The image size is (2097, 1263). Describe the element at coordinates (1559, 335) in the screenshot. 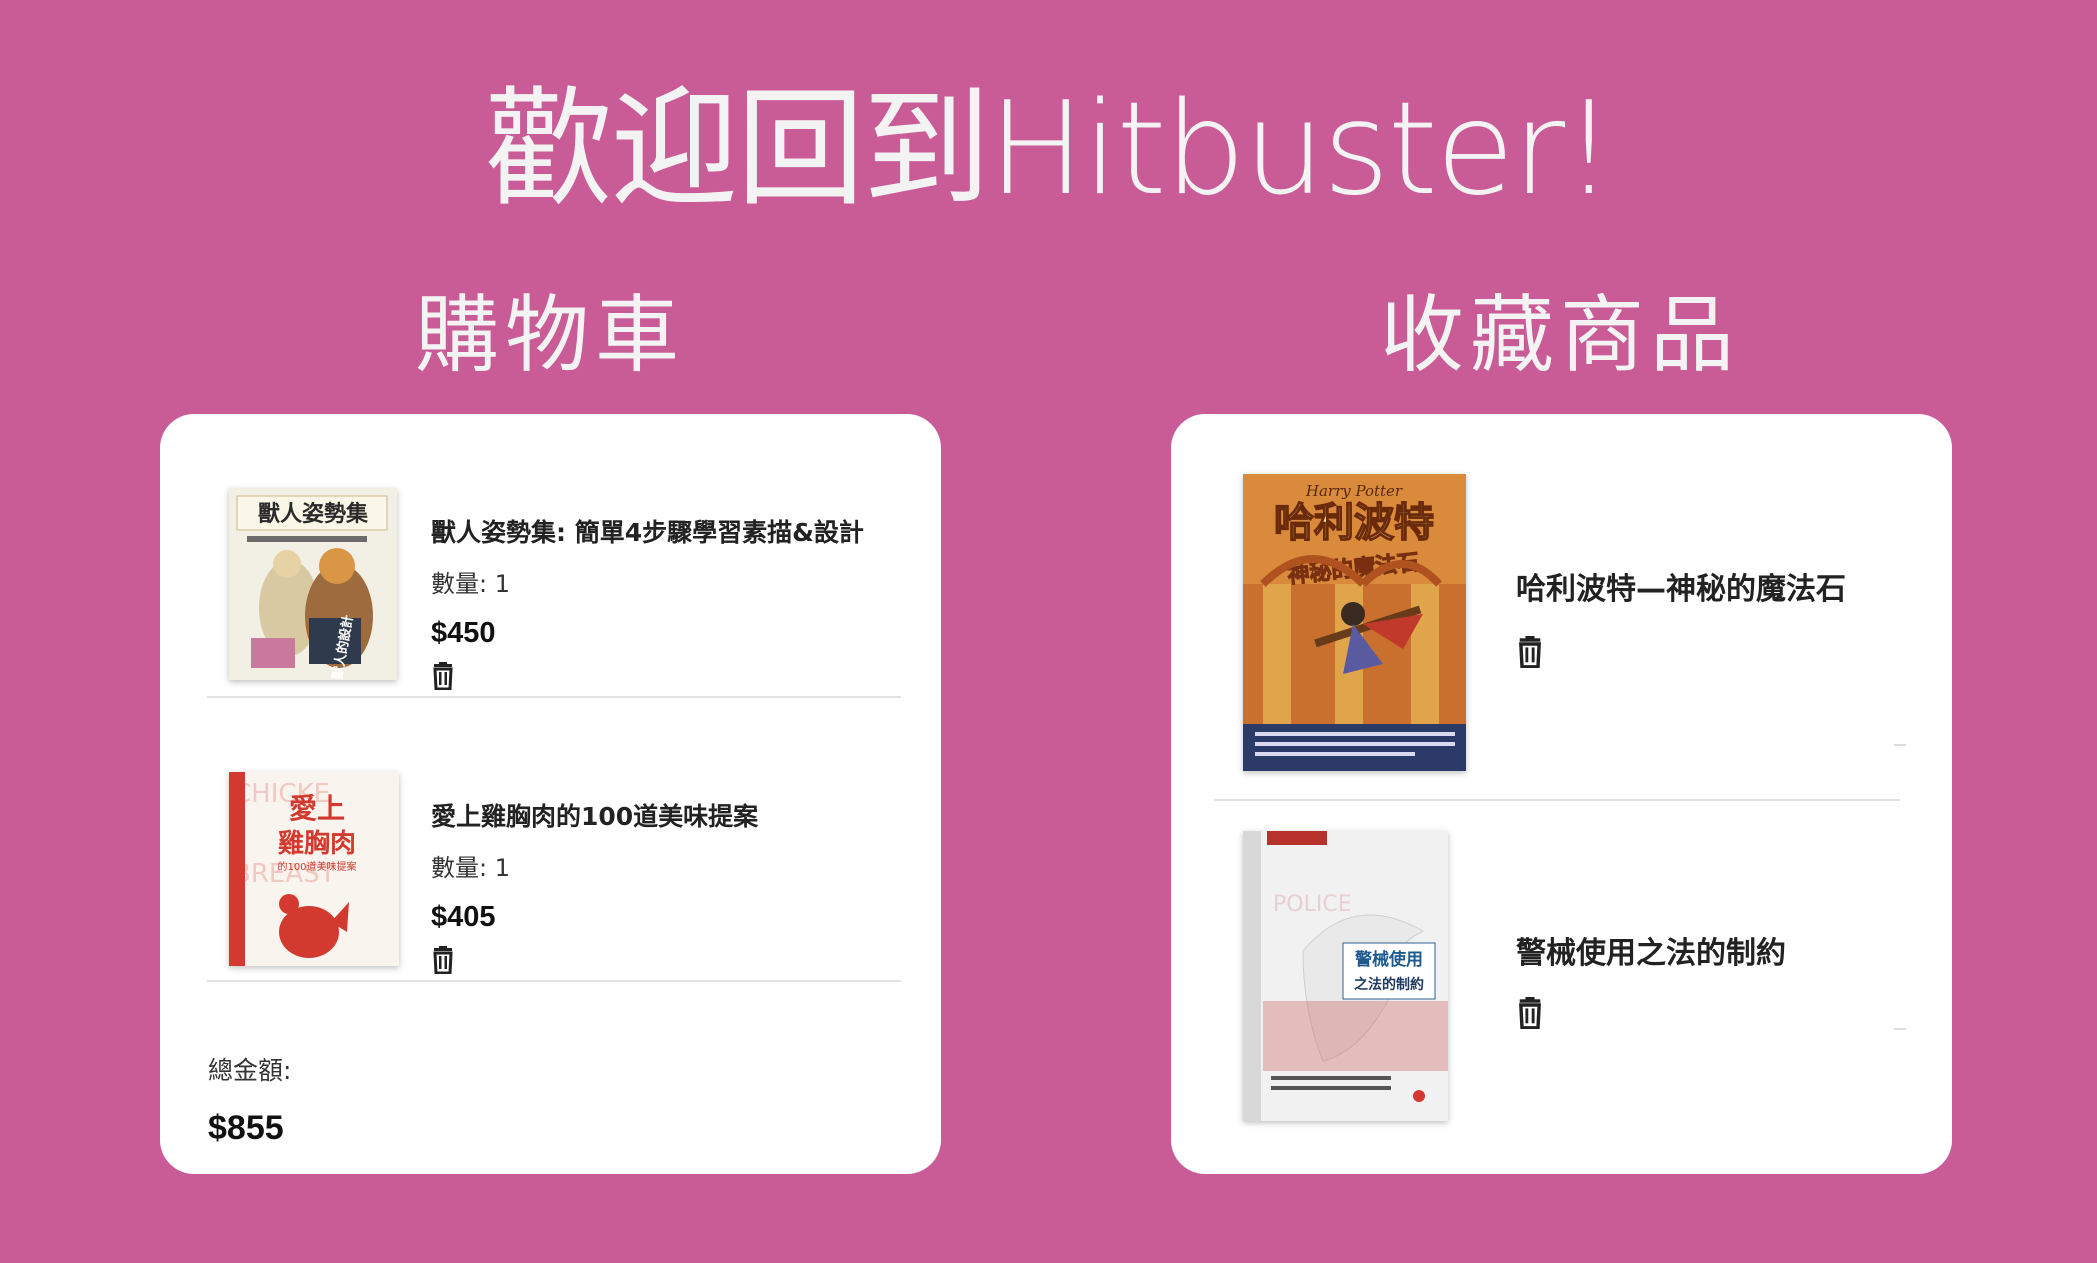

I see `favorites-section-title: 收藏商品` at that location.